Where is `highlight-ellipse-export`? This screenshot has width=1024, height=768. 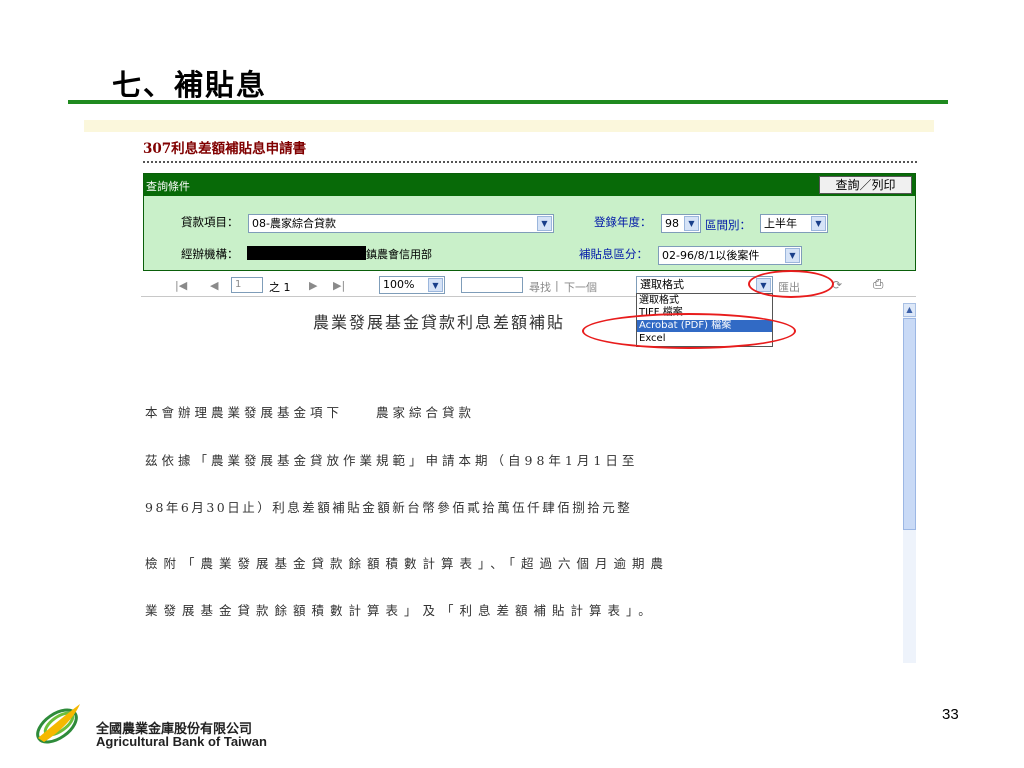 highlight-ellipse-export is located at coordinates (791, 284).